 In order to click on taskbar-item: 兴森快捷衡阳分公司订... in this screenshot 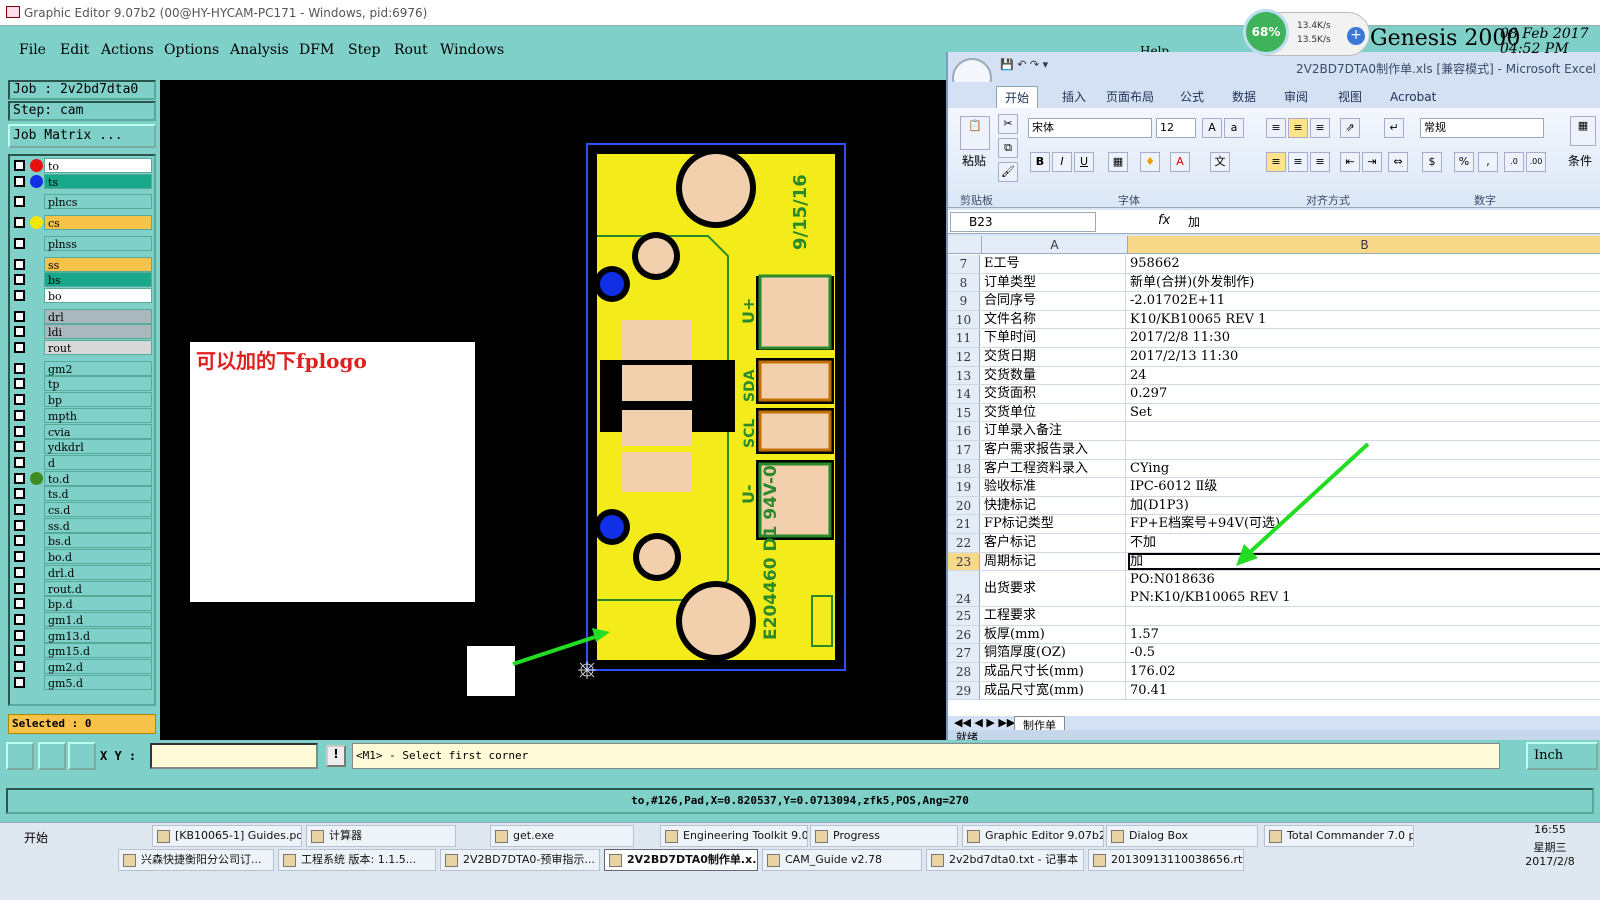, I will do `click(196, 860)`.